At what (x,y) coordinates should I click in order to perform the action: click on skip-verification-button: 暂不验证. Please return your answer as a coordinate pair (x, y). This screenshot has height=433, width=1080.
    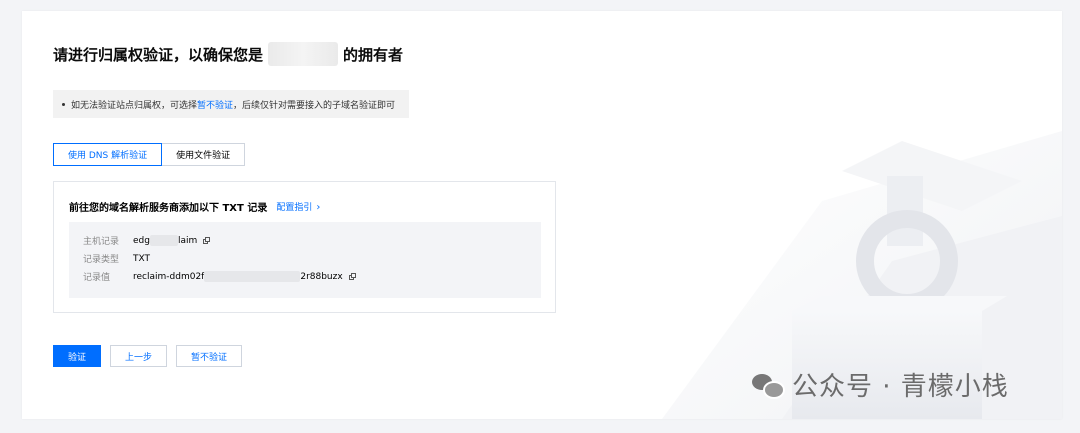
    Looking at the image, I should click on (209, 356).